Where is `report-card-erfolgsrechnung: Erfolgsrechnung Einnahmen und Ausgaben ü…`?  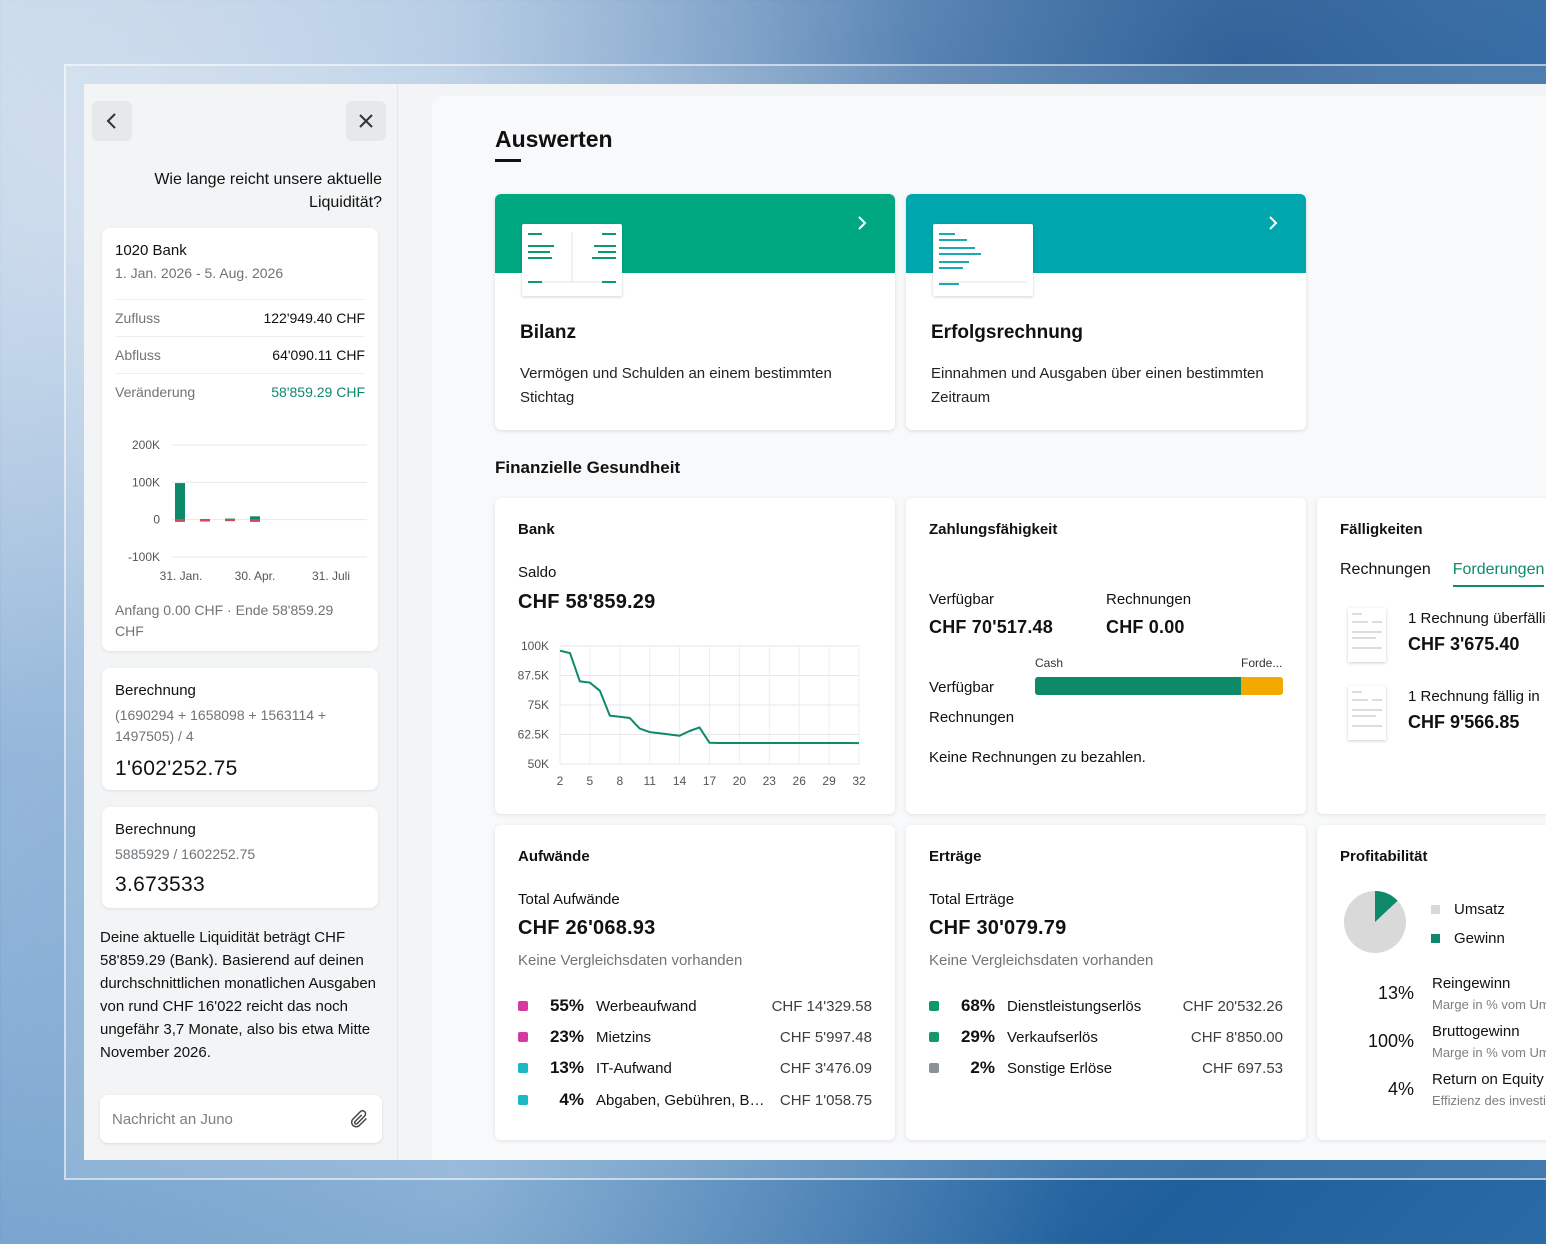
report-card-erfolgsrechnung: Erfolgsrechnung Einnahmen und Ausgaben ü… is located at coordinates (1106, 312).